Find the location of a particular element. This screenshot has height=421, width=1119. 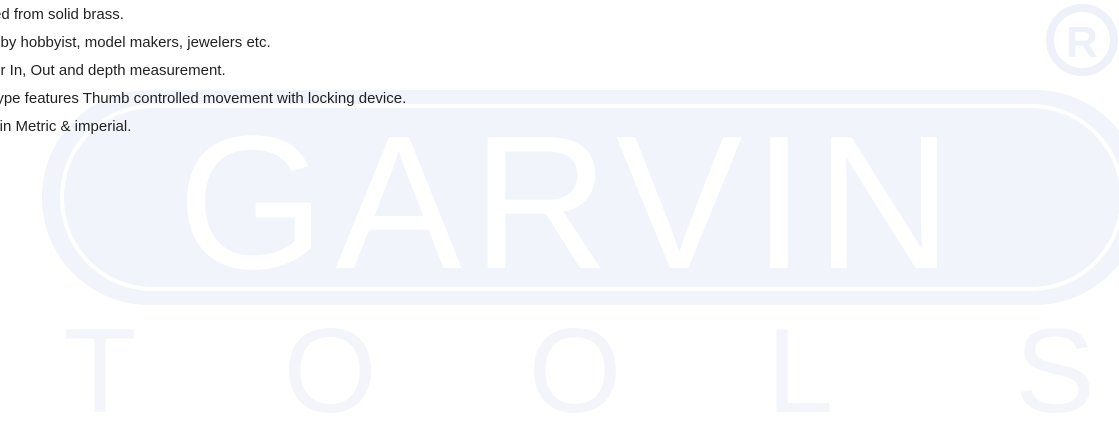

watermark-tools-letter: S is located at coordinates (1055, 362).